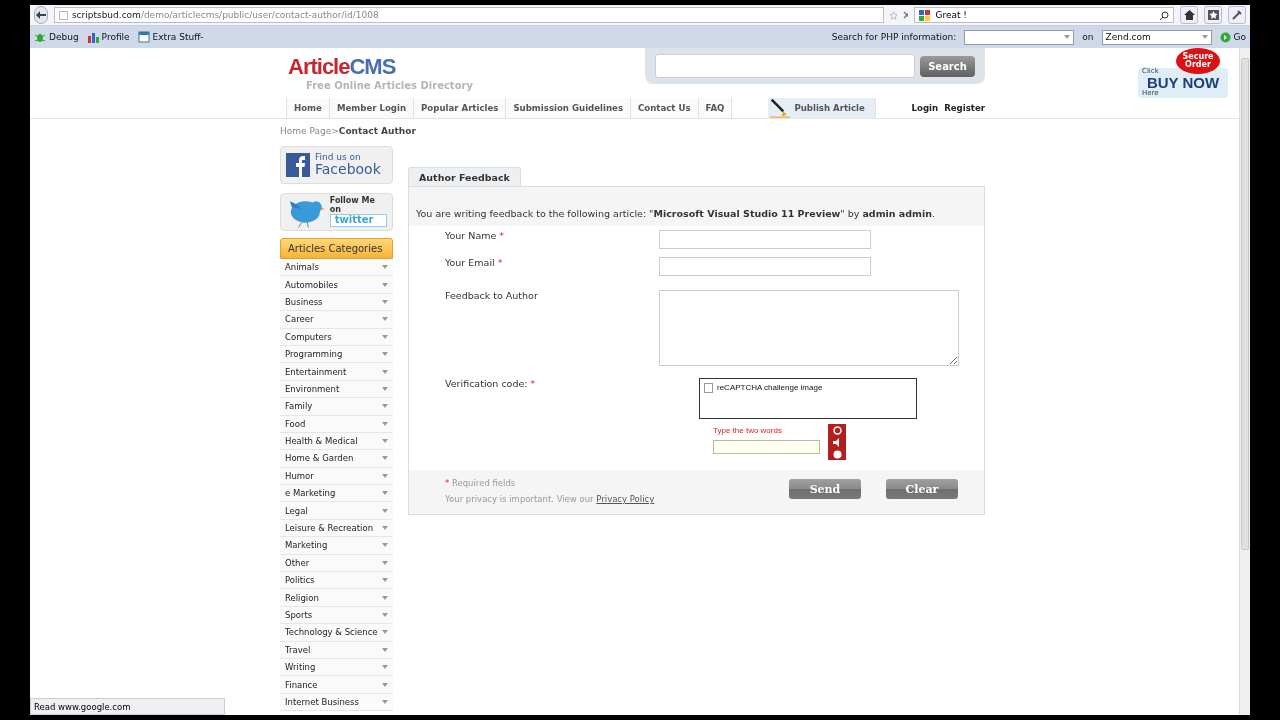  I want to click on go-button: Go, so click(1232, 37).